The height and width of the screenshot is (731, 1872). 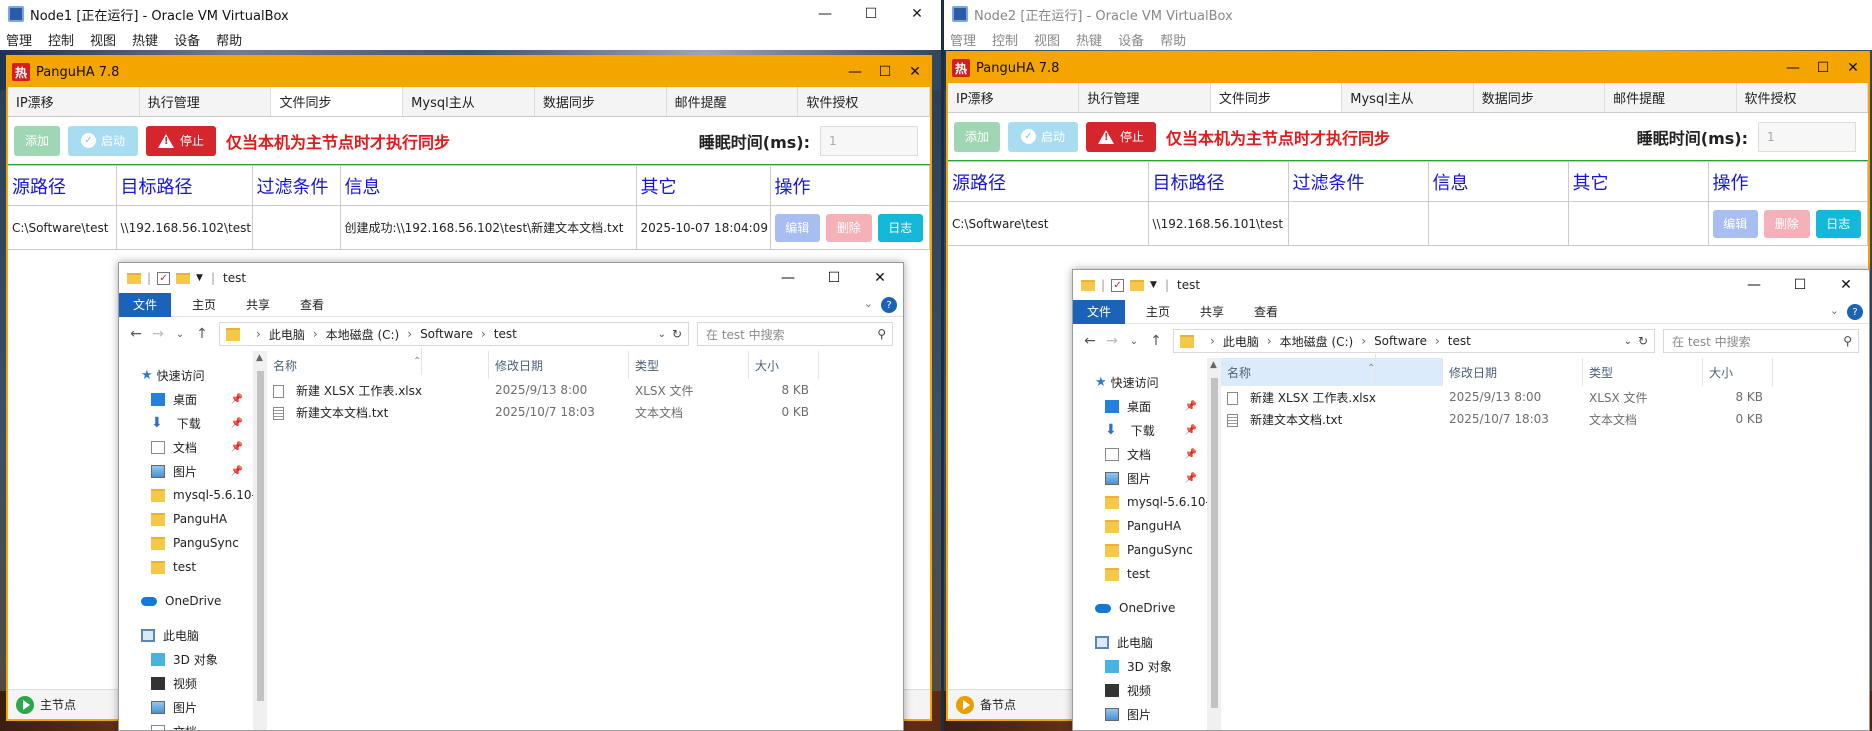 I want to click on up-icon: ↑, so click(x=1156, y=341).